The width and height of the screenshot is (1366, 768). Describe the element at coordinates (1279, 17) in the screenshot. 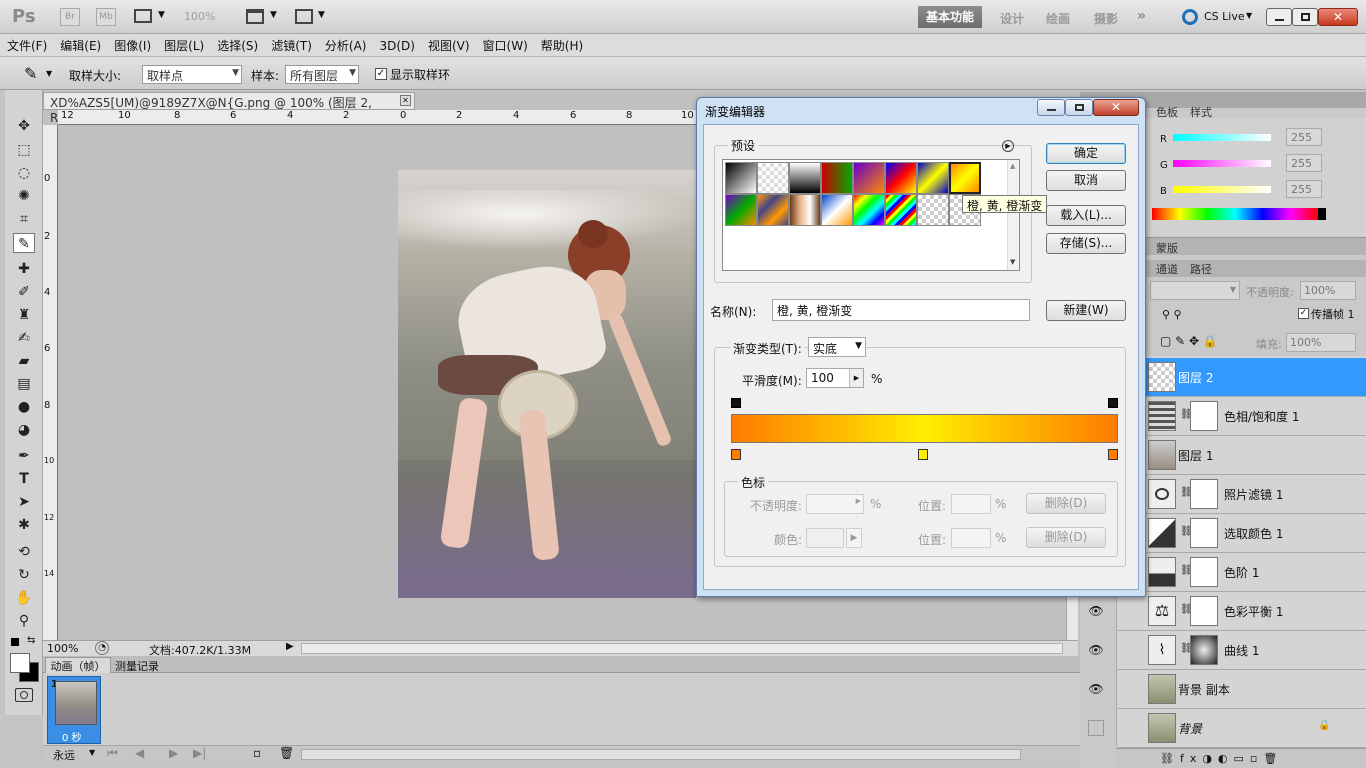

I see `minimize-button` at that location.